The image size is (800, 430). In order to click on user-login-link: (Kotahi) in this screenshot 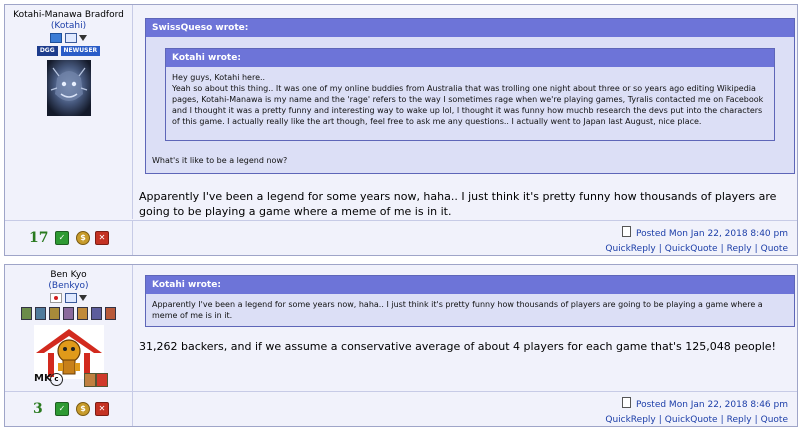, I will do `click(68, 26)`.